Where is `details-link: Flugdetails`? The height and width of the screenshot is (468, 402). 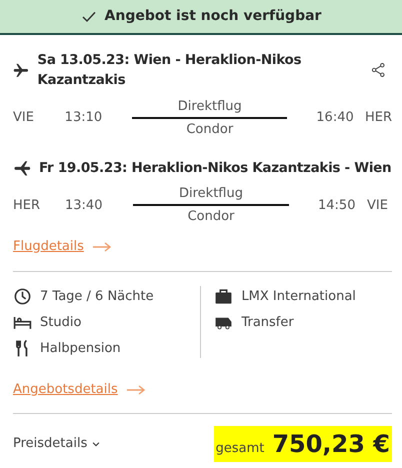
details-link: Flugdetails is located at coordinates (48, 246).